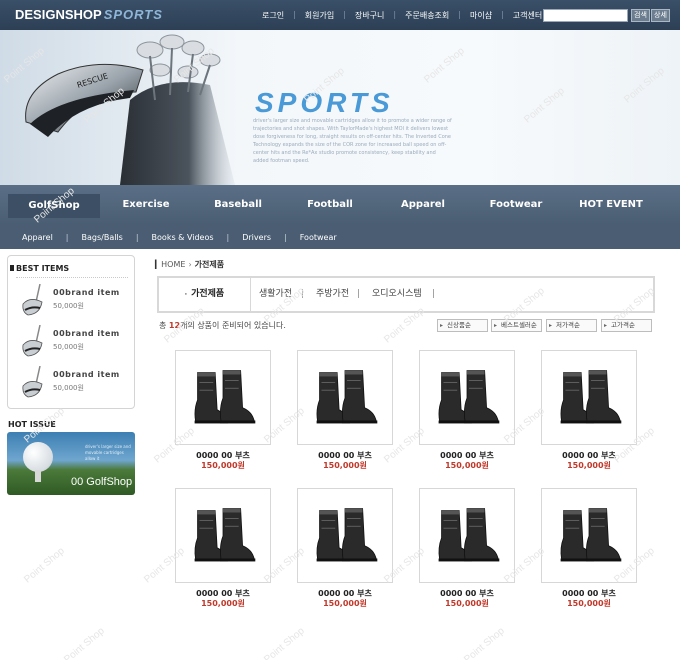 The height and width of the screenshot is (660, 680). I want to click on sort-low-price-button: 저가격순, so click(571, 325).